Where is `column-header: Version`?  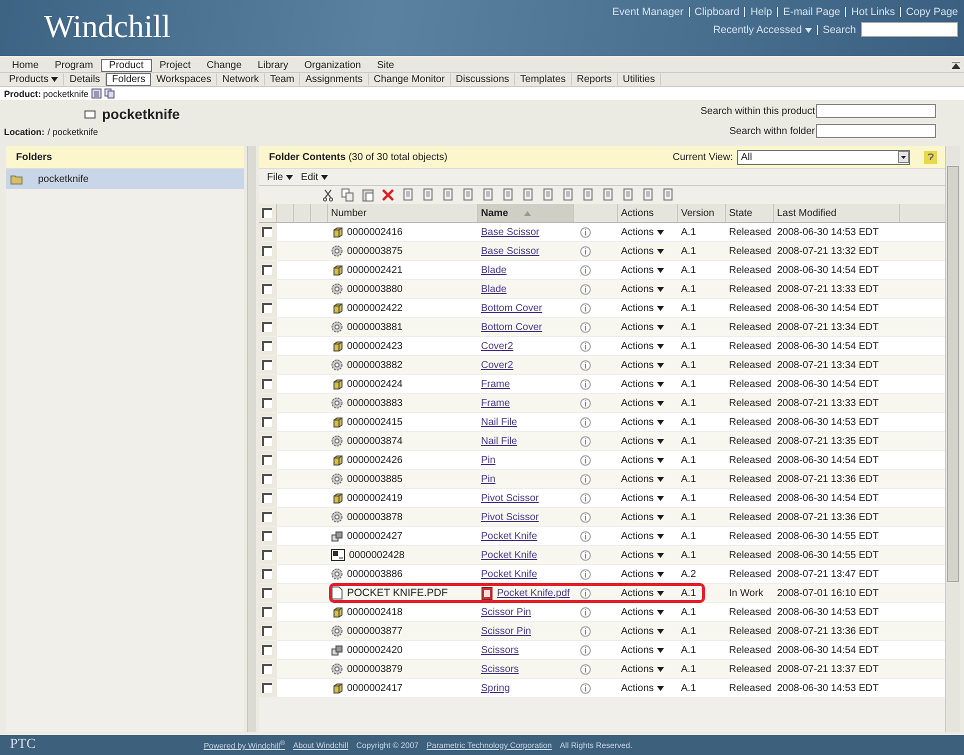
column-header: Version is located at coordinates (702, 213).